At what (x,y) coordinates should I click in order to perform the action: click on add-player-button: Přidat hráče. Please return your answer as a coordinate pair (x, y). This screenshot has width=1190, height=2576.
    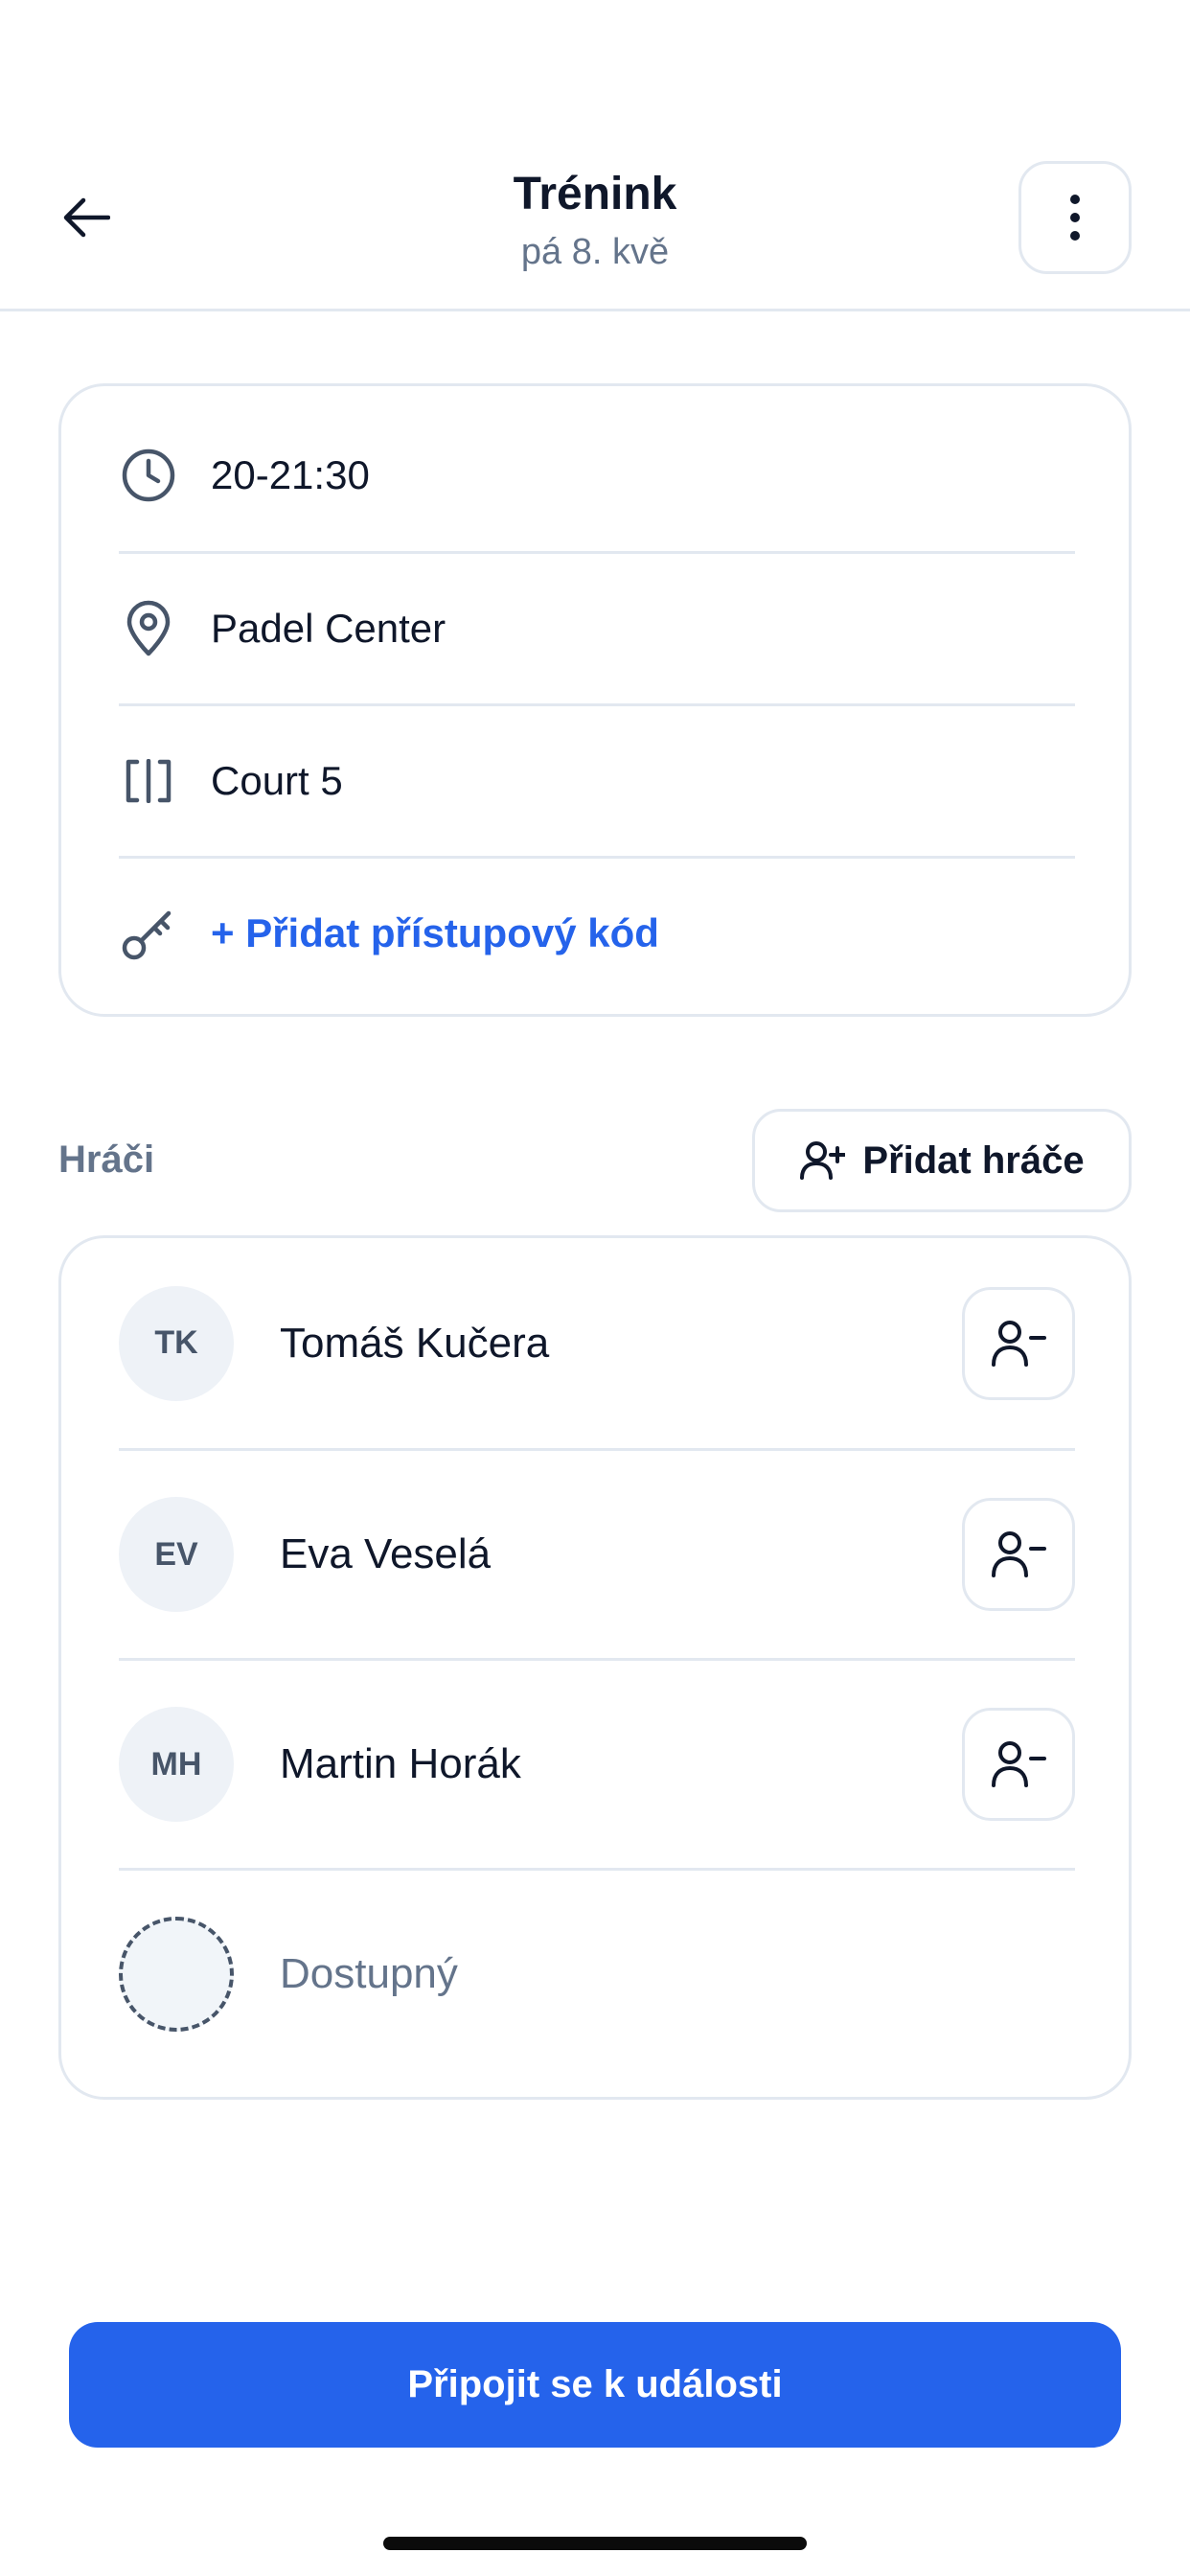
    Looking at the image, I should click on (942, 1160).